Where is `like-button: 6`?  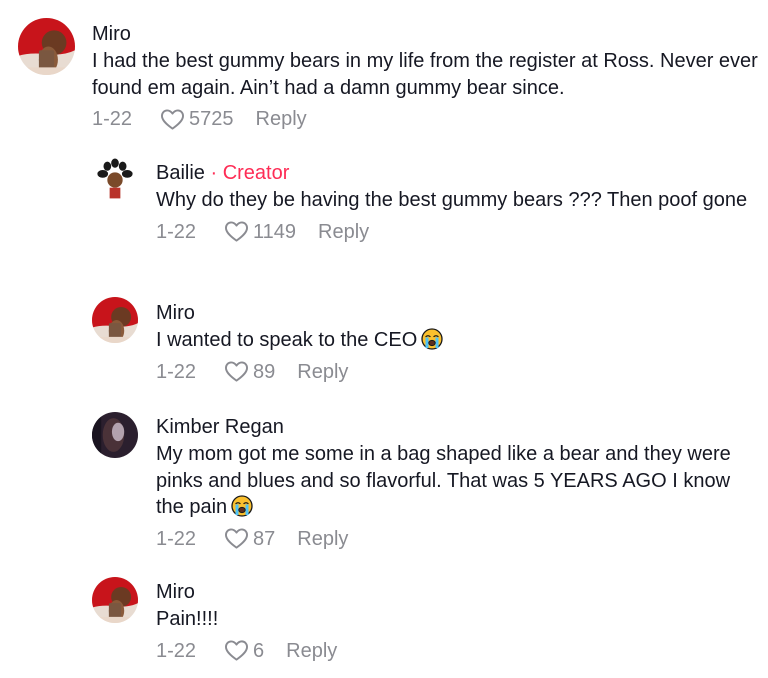
like-button: 6 is located at coordinates (244, 651).